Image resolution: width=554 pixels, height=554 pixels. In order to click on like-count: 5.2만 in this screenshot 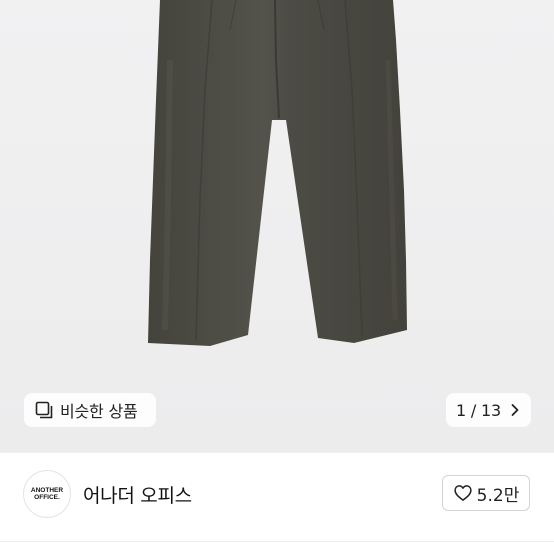, I will do `click(498, 495)`.